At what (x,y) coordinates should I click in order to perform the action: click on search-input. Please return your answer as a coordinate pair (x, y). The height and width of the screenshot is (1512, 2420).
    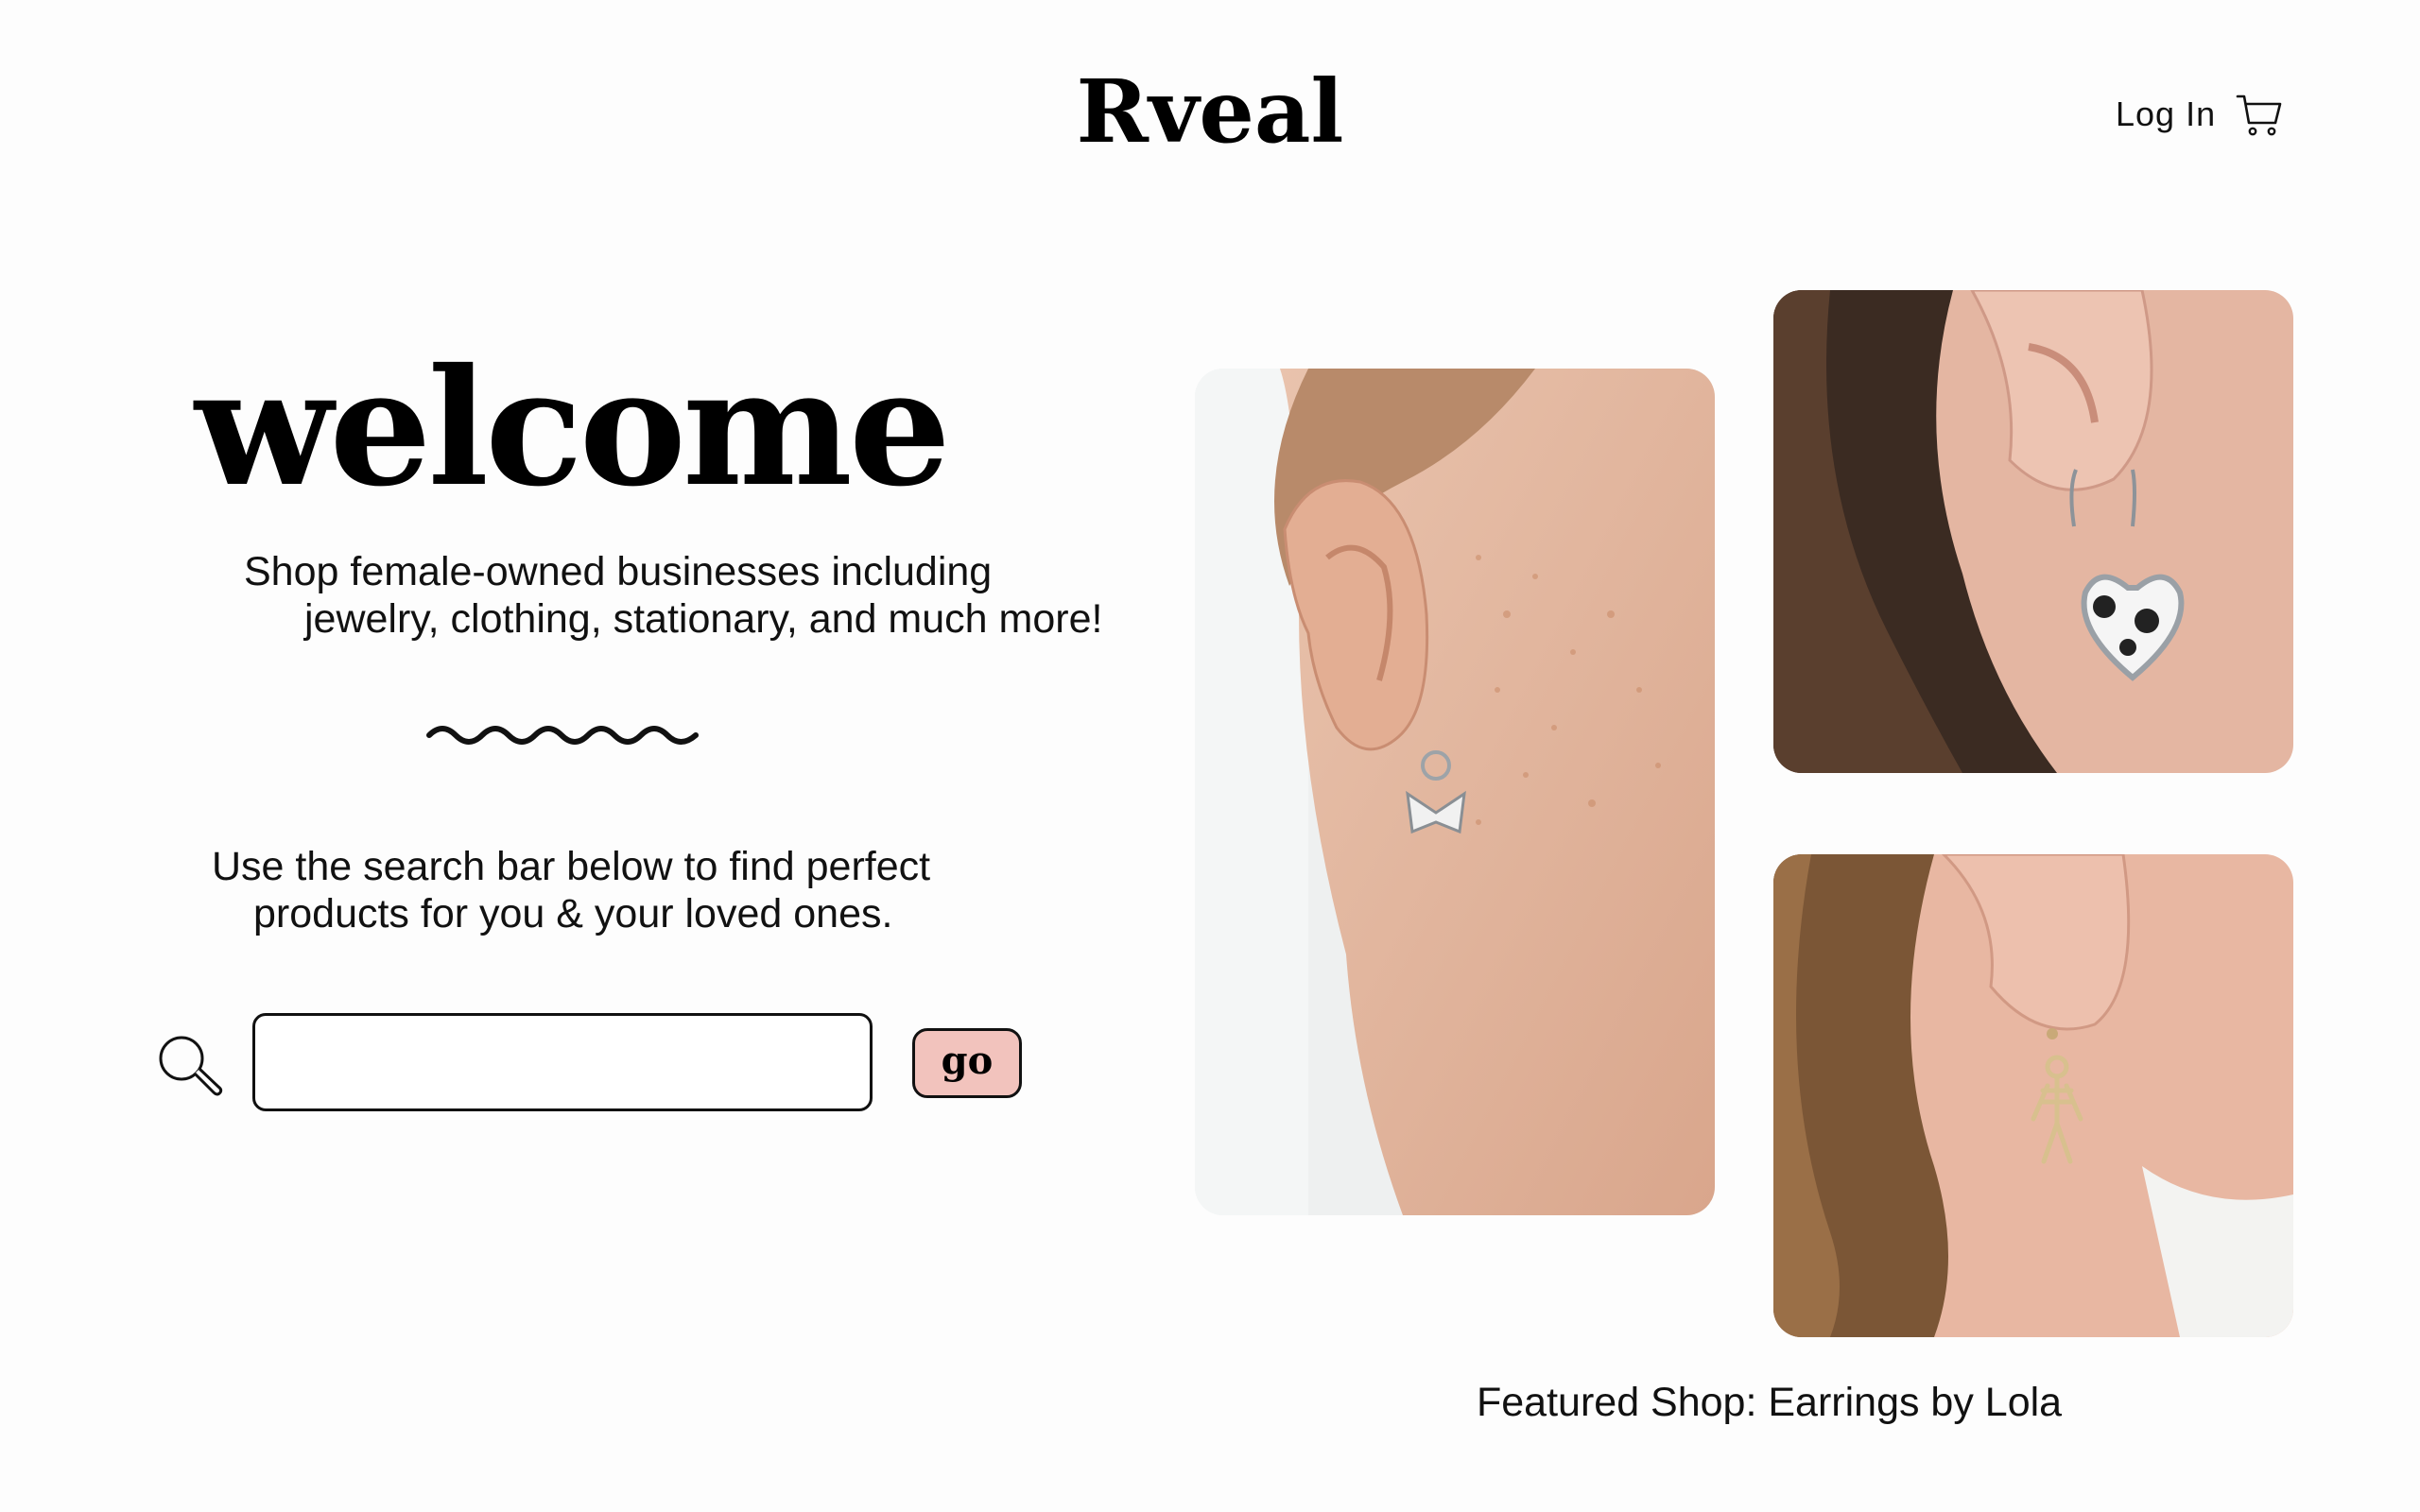
    Looking at the image, I should click on (562, 1062).